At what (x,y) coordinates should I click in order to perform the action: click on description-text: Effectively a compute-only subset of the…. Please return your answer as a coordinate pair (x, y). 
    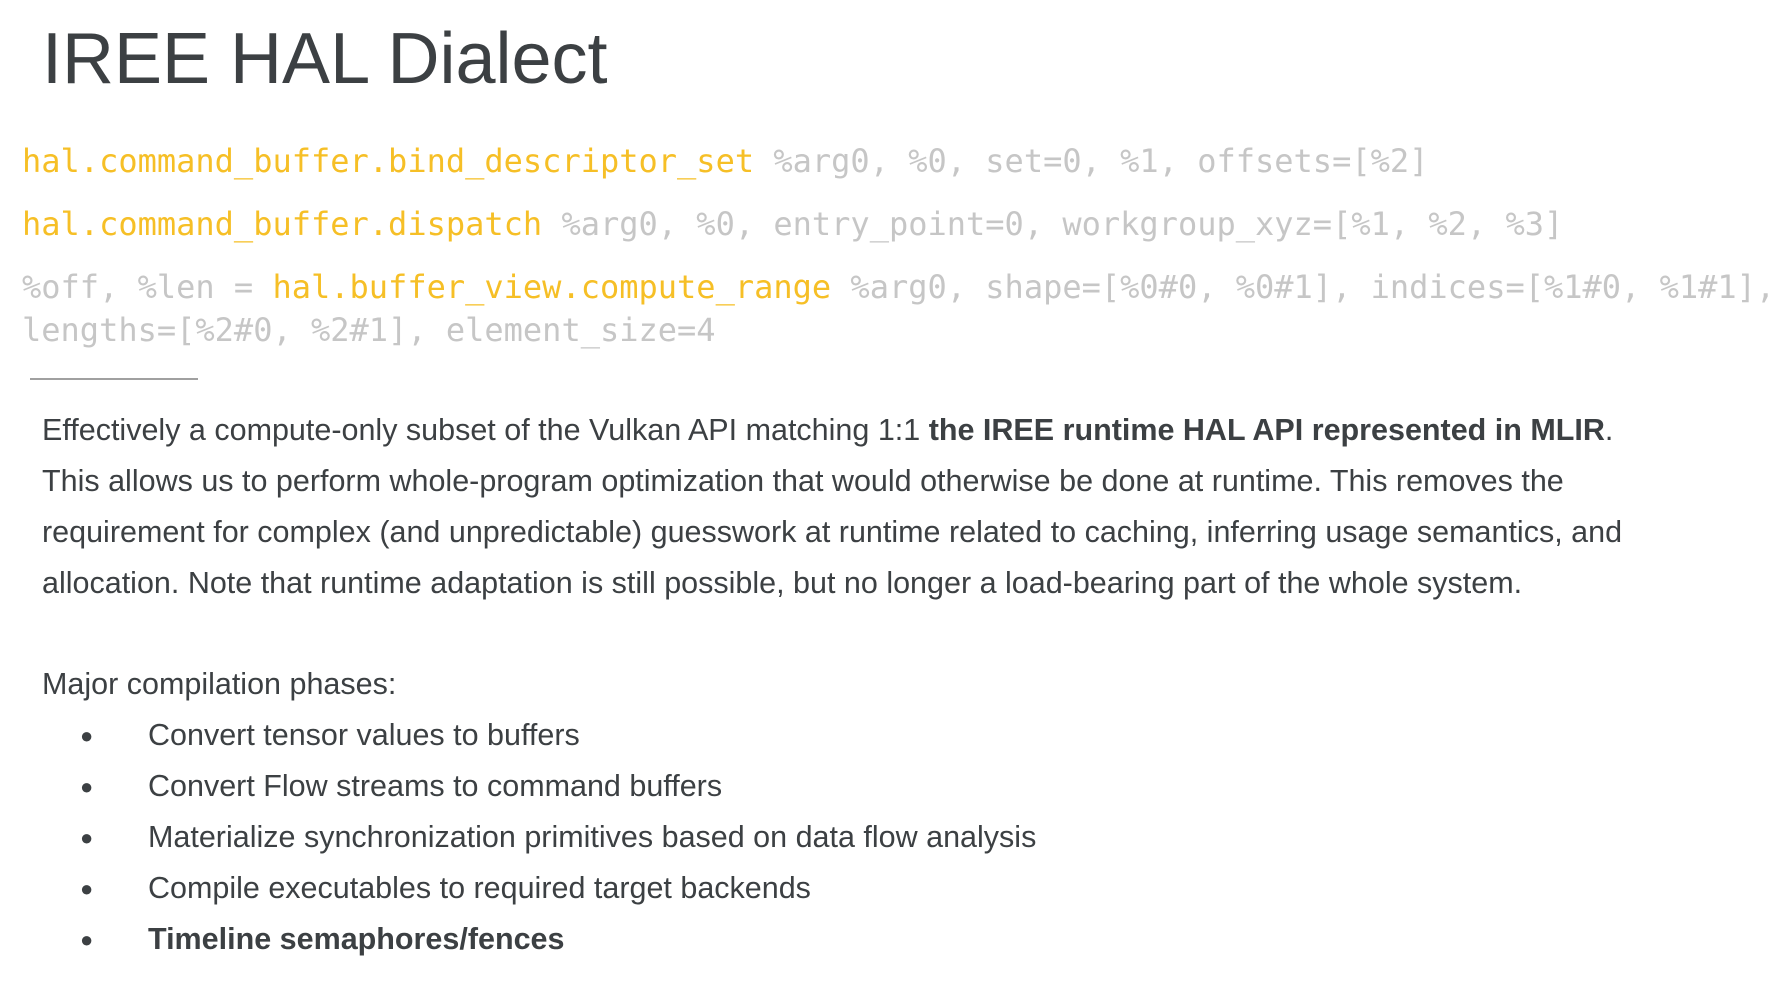
    Looking at the image, I should click on (485, 430).